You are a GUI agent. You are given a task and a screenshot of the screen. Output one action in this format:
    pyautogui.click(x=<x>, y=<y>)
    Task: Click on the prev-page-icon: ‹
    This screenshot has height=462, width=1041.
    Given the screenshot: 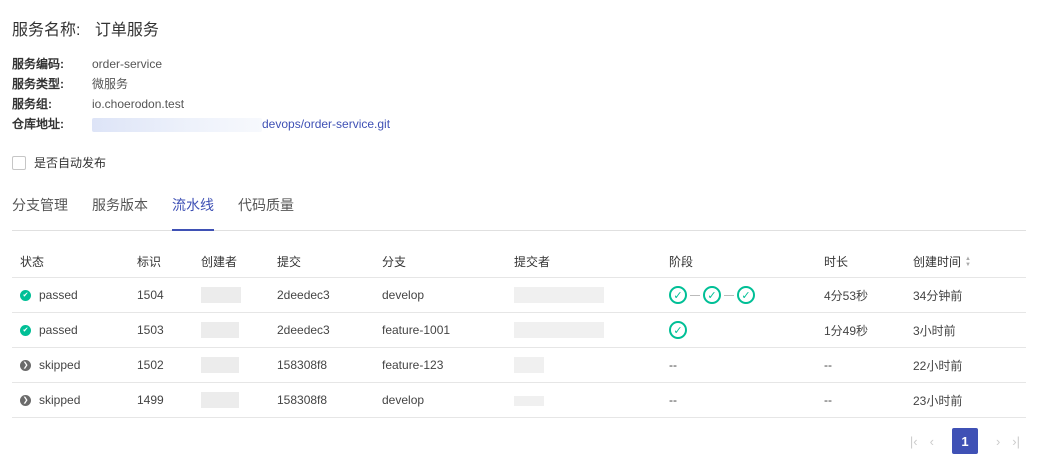 What is the action you would take?
    pyautogui.click(x=932, y=441)
    